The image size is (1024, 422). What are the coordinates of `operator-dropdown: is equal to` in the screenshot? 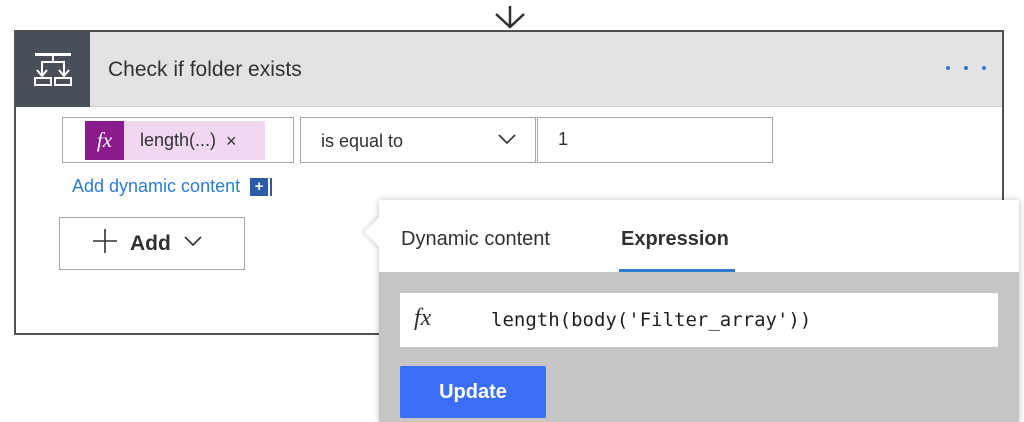 It's located at (418, 140).